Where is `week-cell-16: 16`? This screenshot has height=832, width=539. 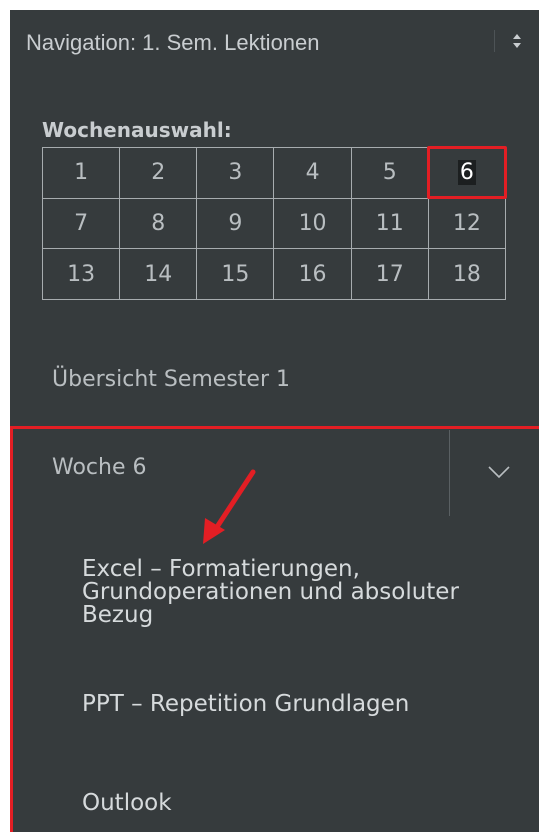 week-cell-16: 16 is located at coordinates (313, 274).